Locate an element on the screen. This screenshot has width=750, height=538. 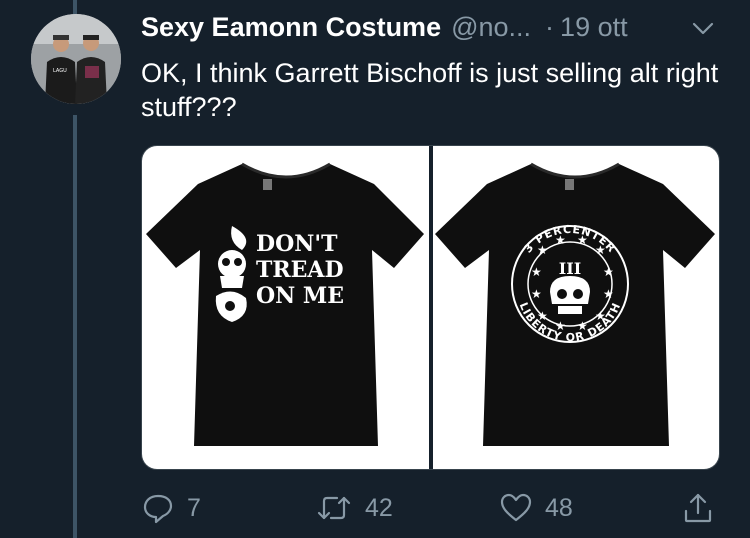
avatar: LAGU is located at coordinates (76, 59).